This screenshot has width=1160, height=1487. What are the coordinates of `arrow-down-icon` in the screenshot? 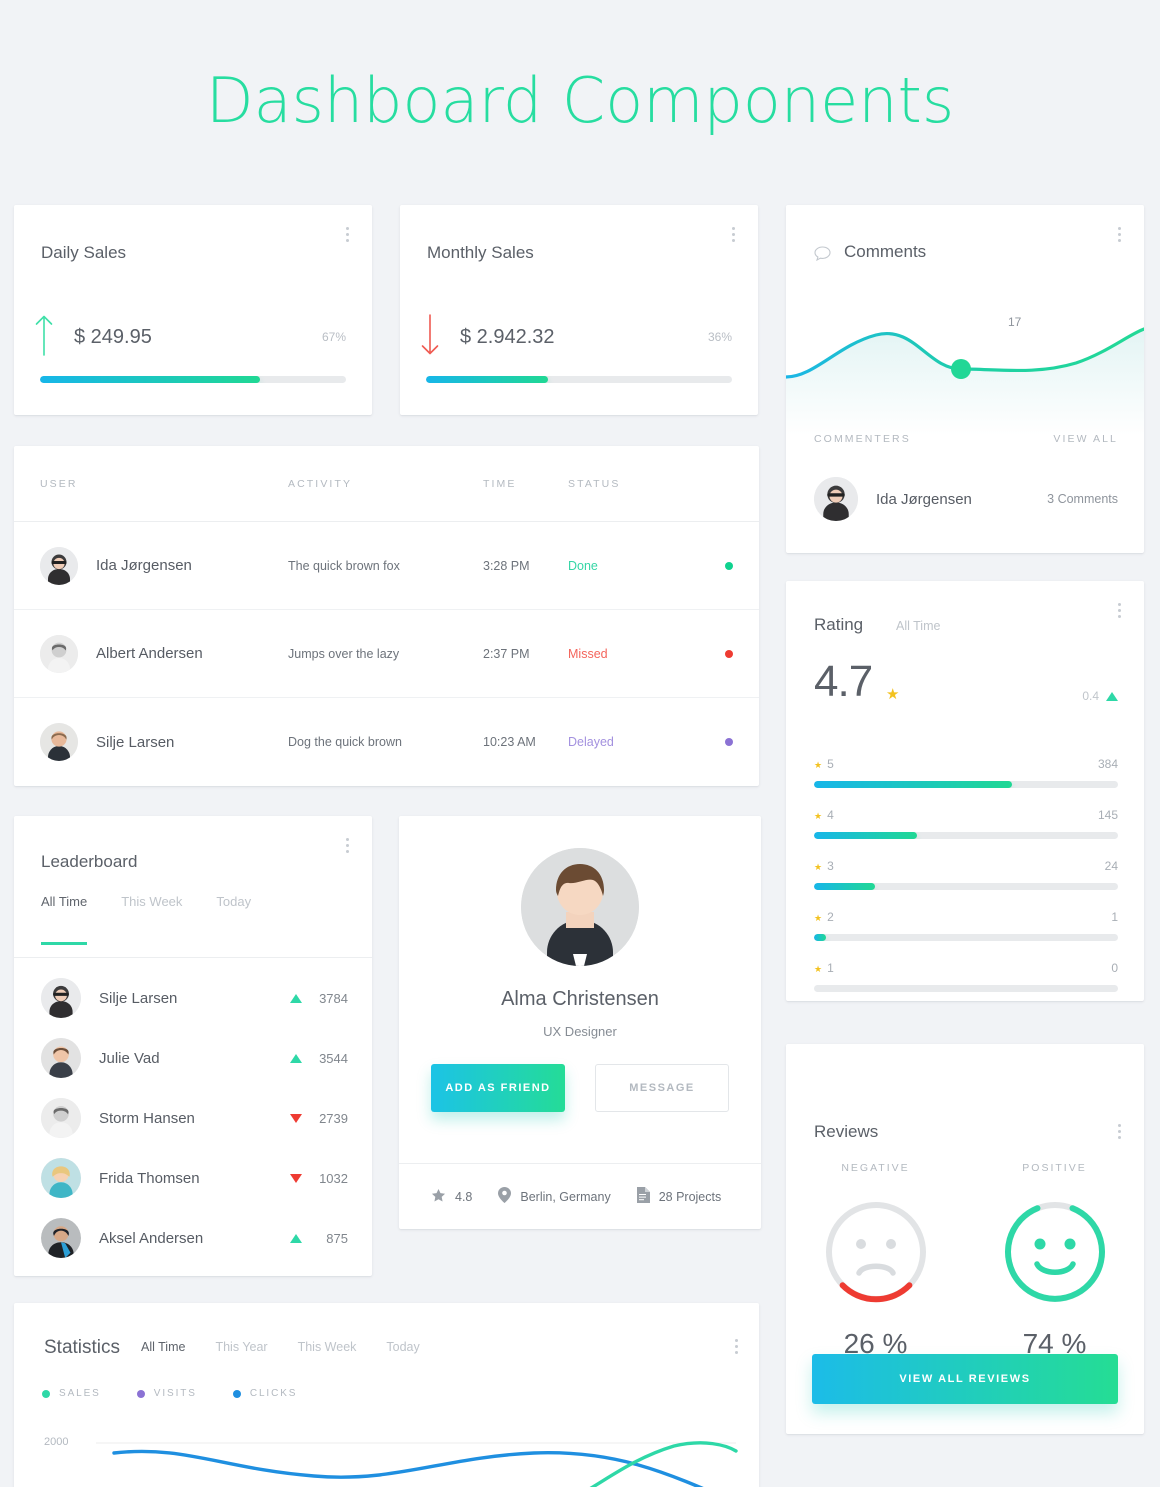 It's located at (430, 337).